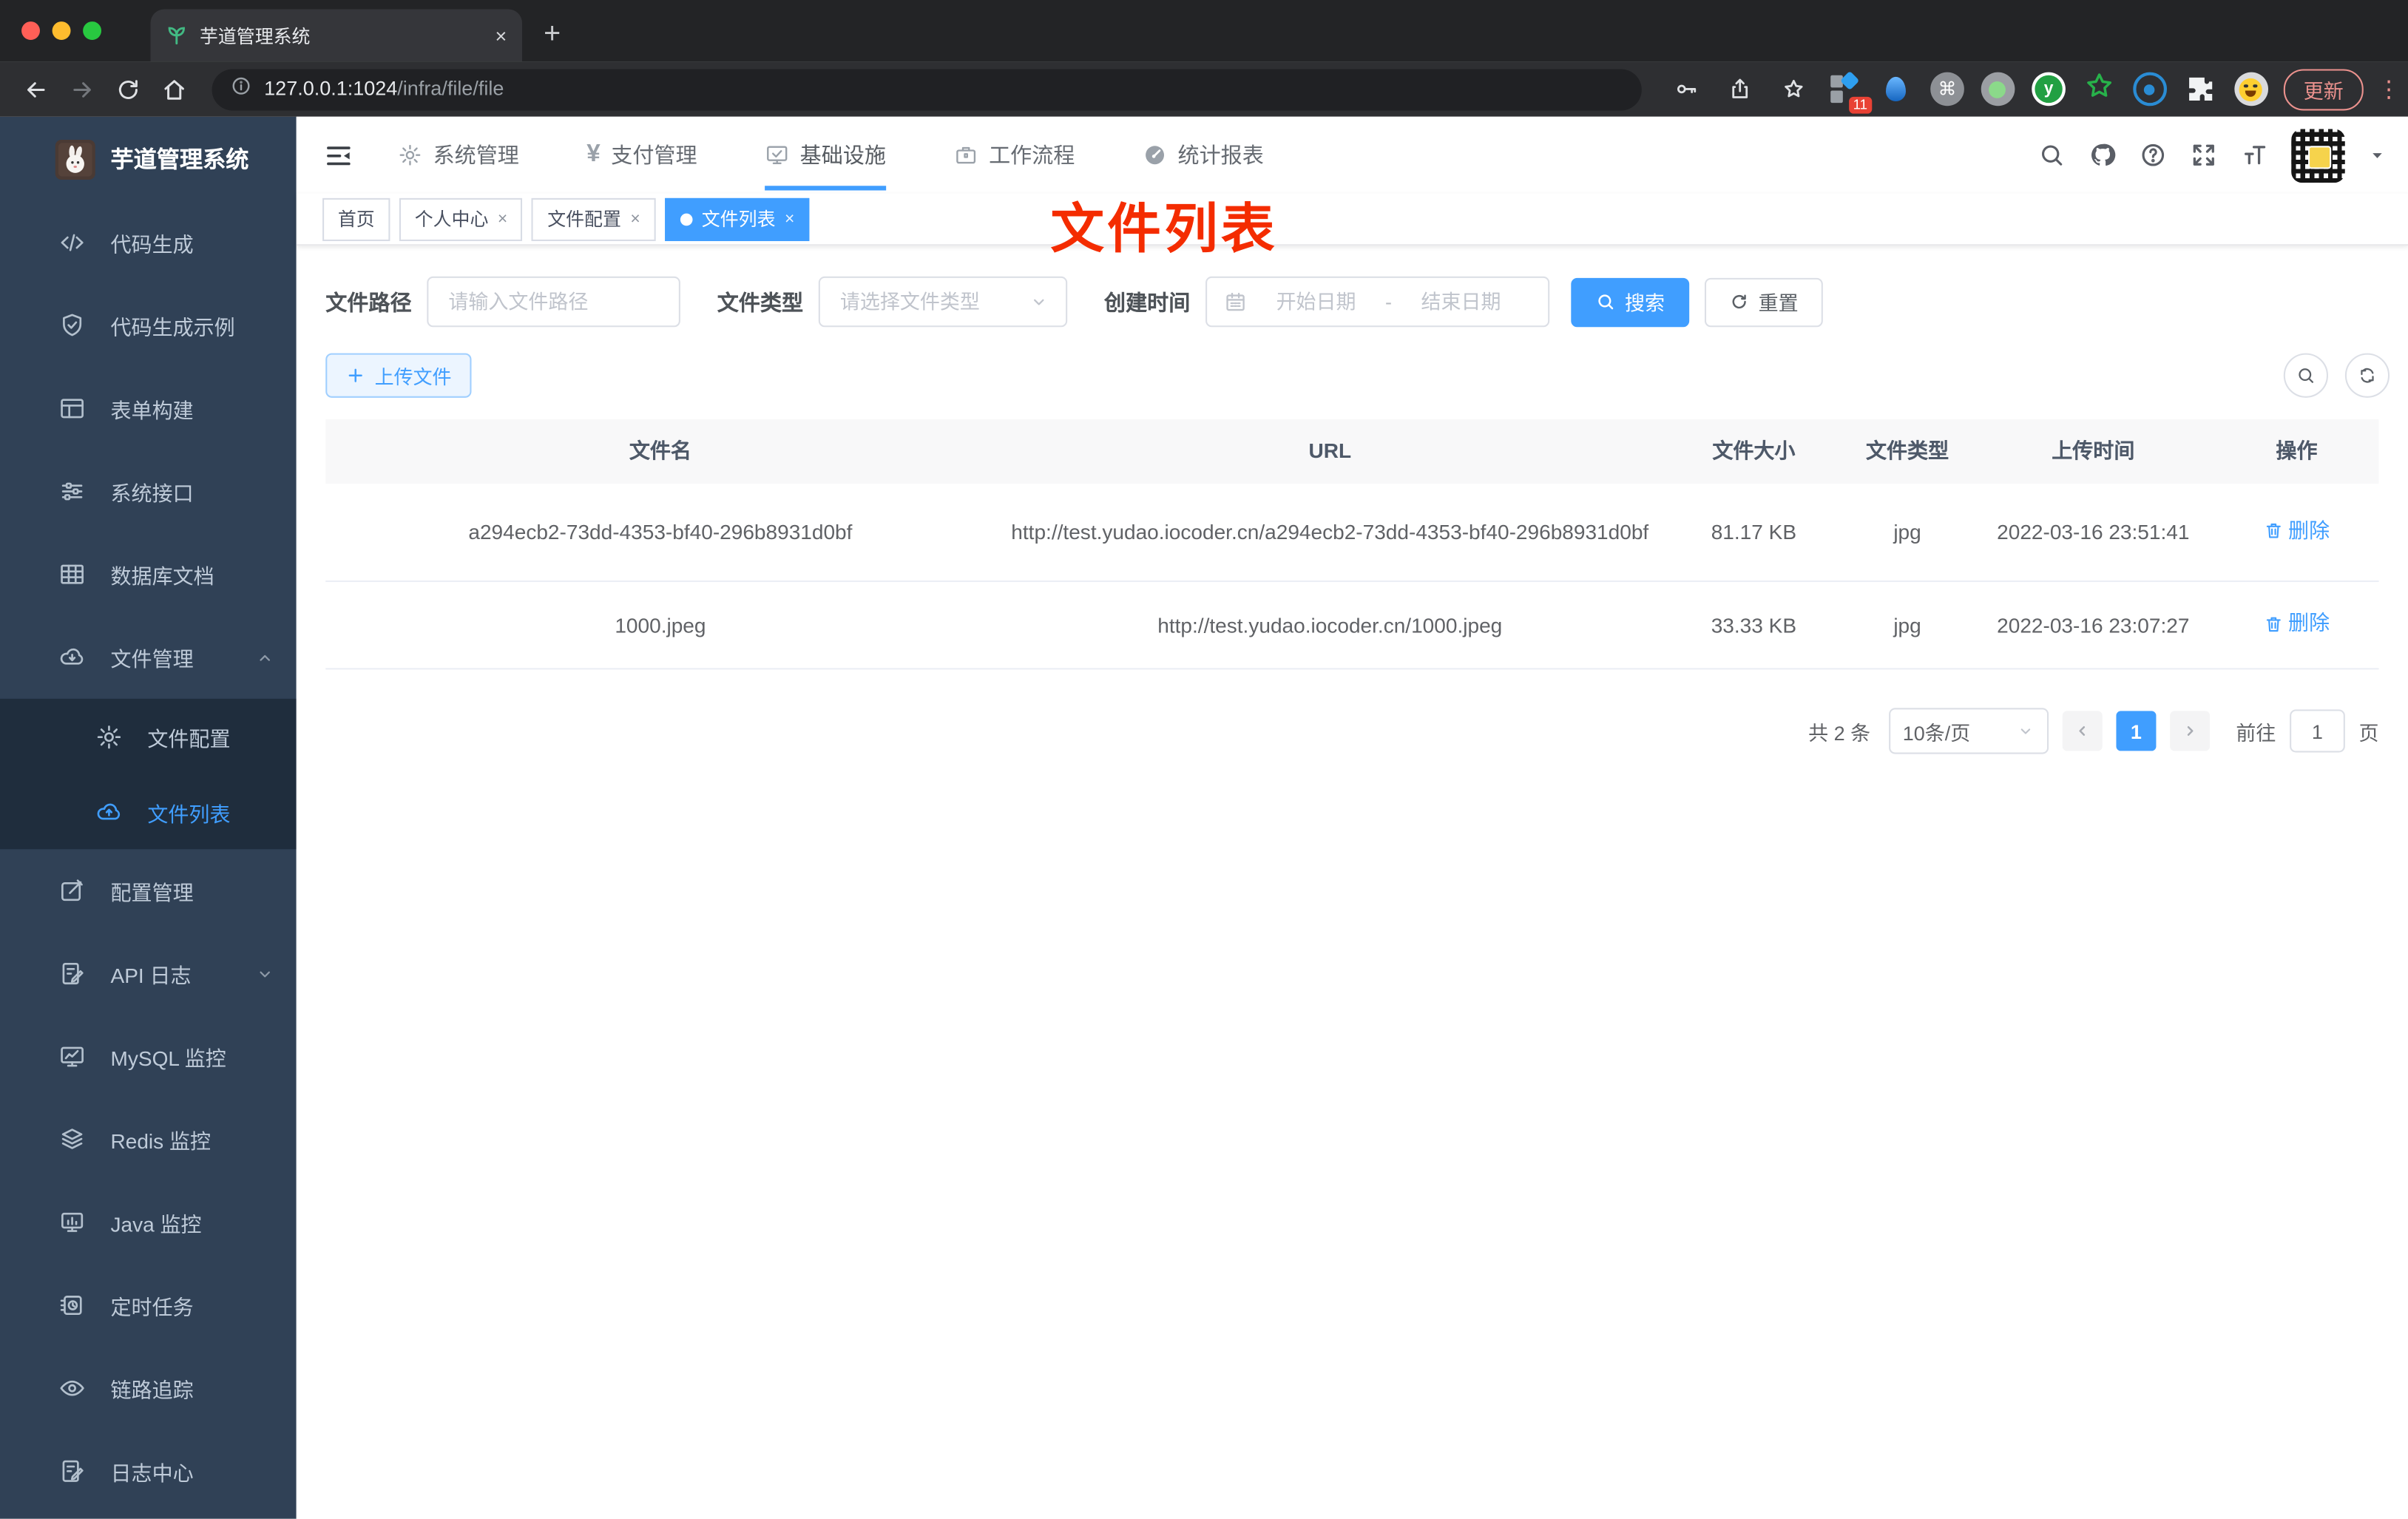  What do you see at coordinates (641, 155) in the screenshot?
I see `nav-item-支付管理: ¥ 支付管理` at bounding box center [641, 155].